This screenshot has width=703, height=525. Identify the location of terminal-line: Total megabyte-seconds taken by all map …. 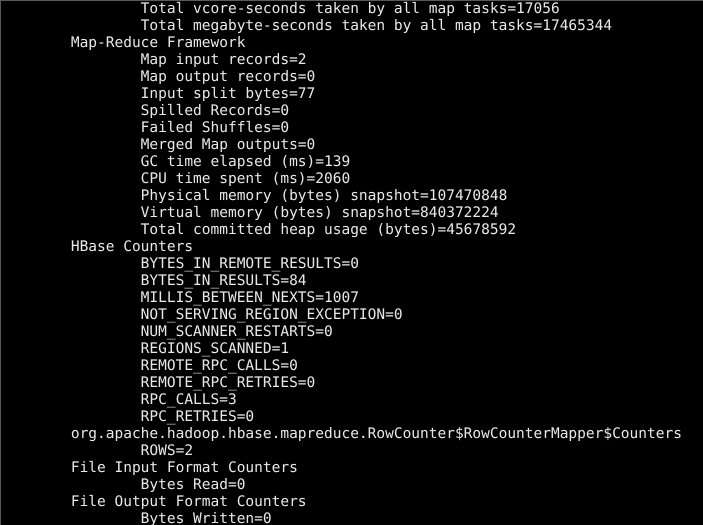
(307, 26).